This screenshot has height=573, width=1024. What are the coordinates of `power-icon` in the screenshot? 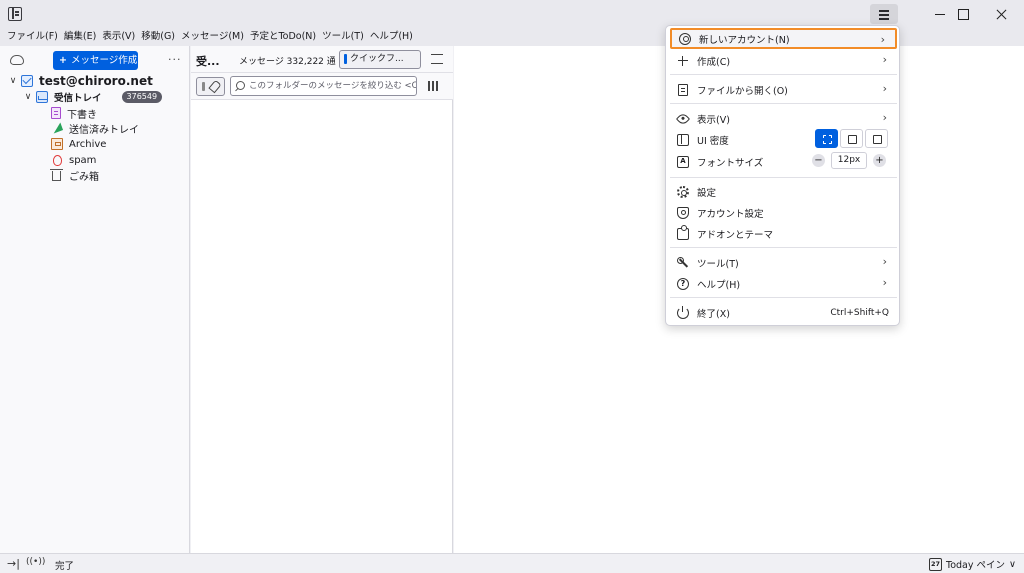 It's located at (683, 312).